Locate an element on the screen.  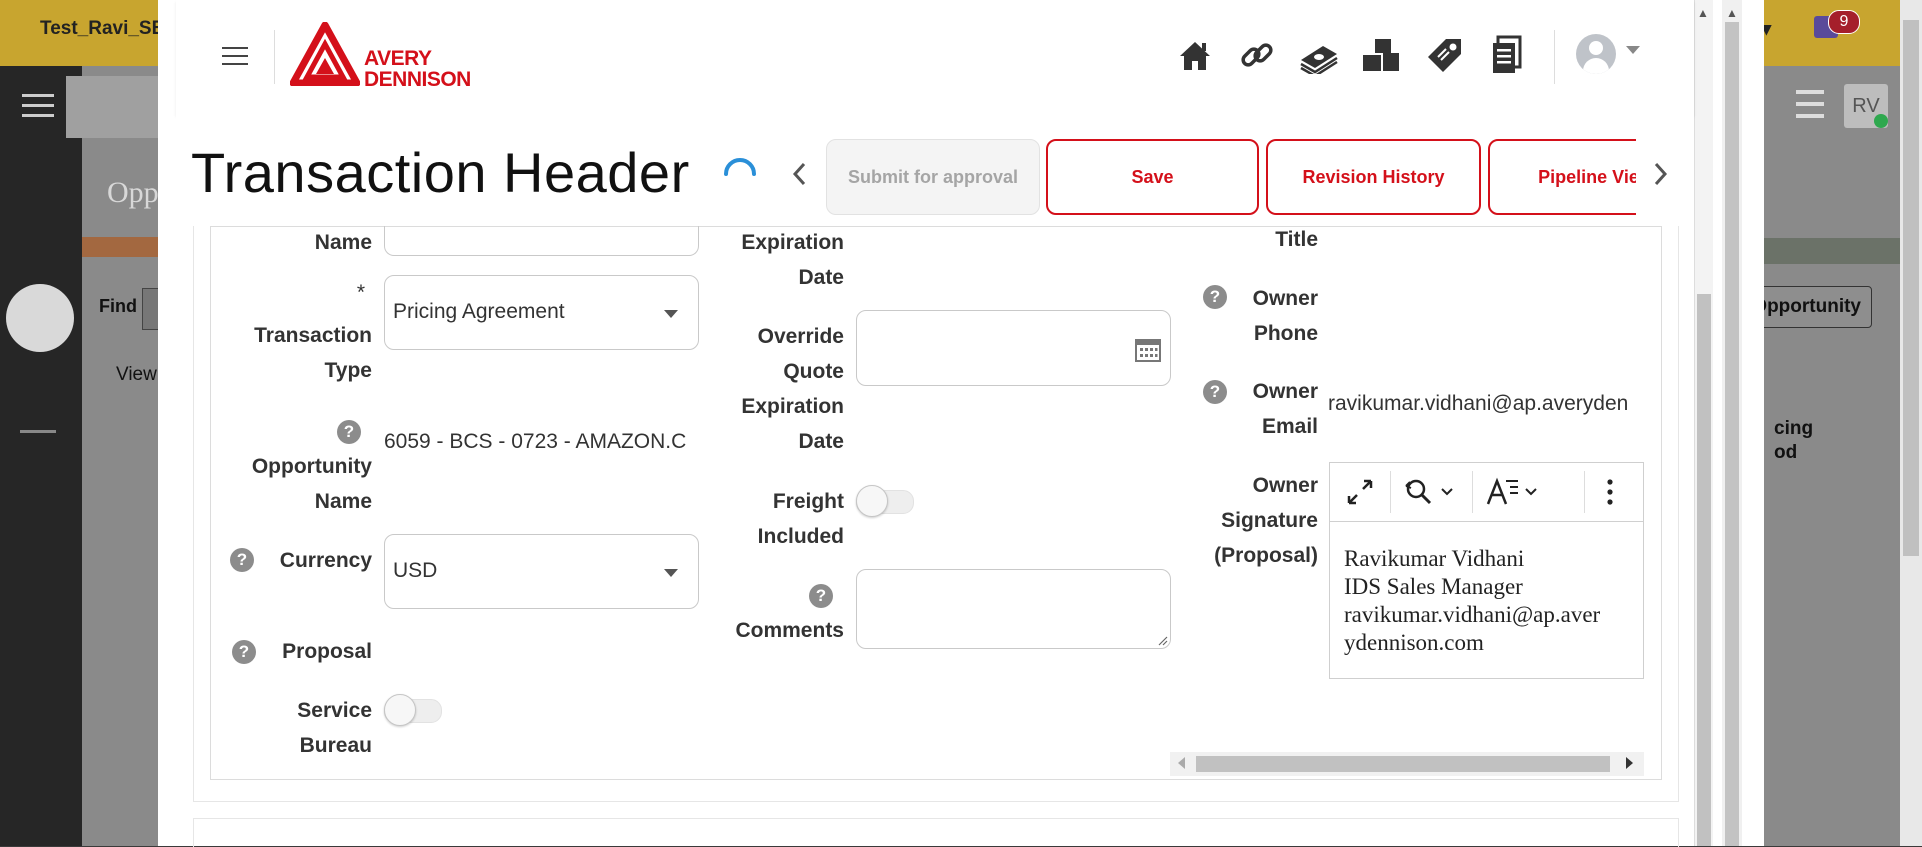
horizontal-scrollbar-thumb is located at coordinates (1403, 764).